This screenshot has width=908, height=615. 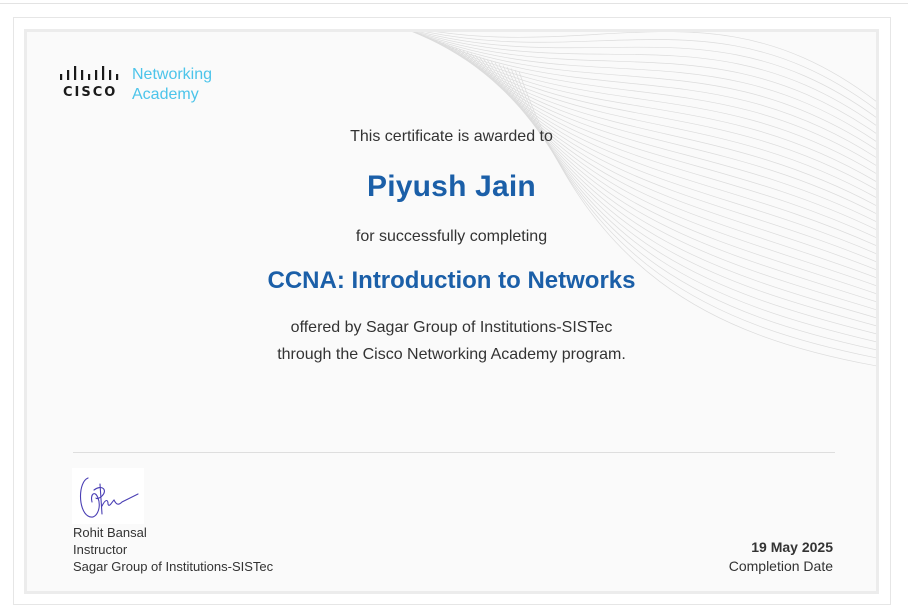 What do you see at coordinates (454, 3) in the screenshot?
I see `top-divider` at bounding box center [454, 3].